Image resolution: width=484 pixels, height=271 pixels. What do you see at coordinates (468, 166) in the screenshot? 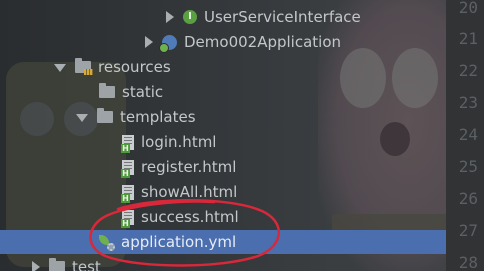
I see `line-number: 25` at bounding box center [468, 166].